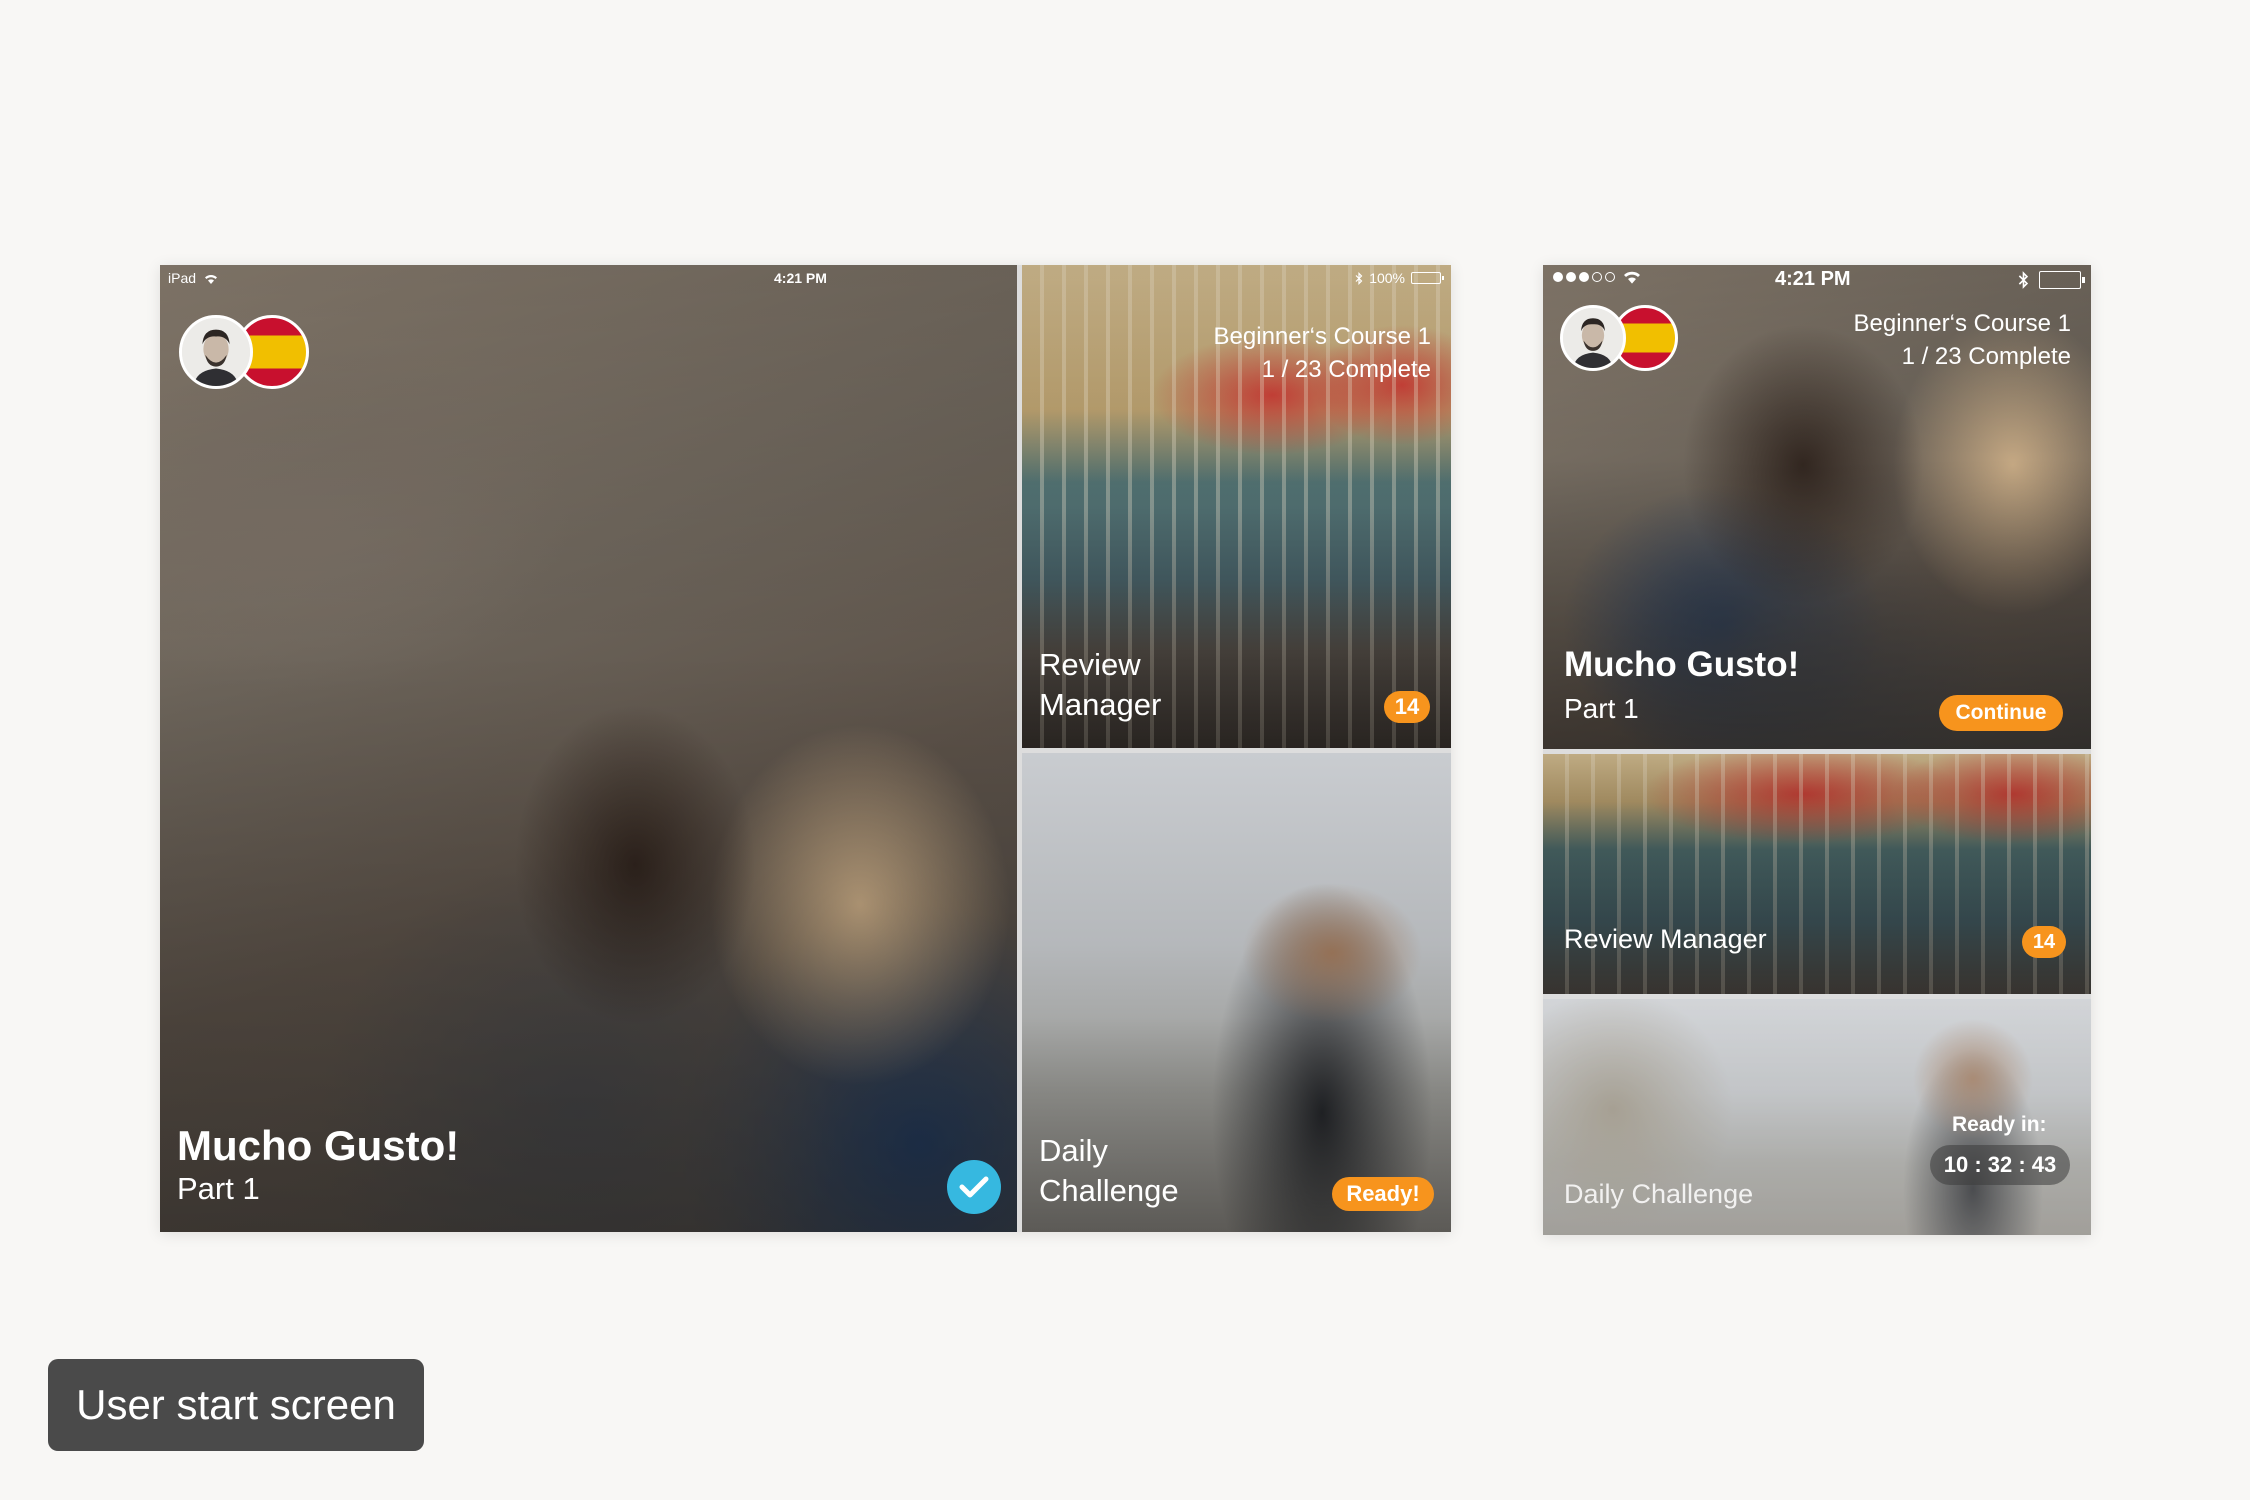 Image resolution: width=2250 pixels, height=1500 pixels. I want to click on countdown-timer: 10 : 32 : 43, so click(2000, 1165).